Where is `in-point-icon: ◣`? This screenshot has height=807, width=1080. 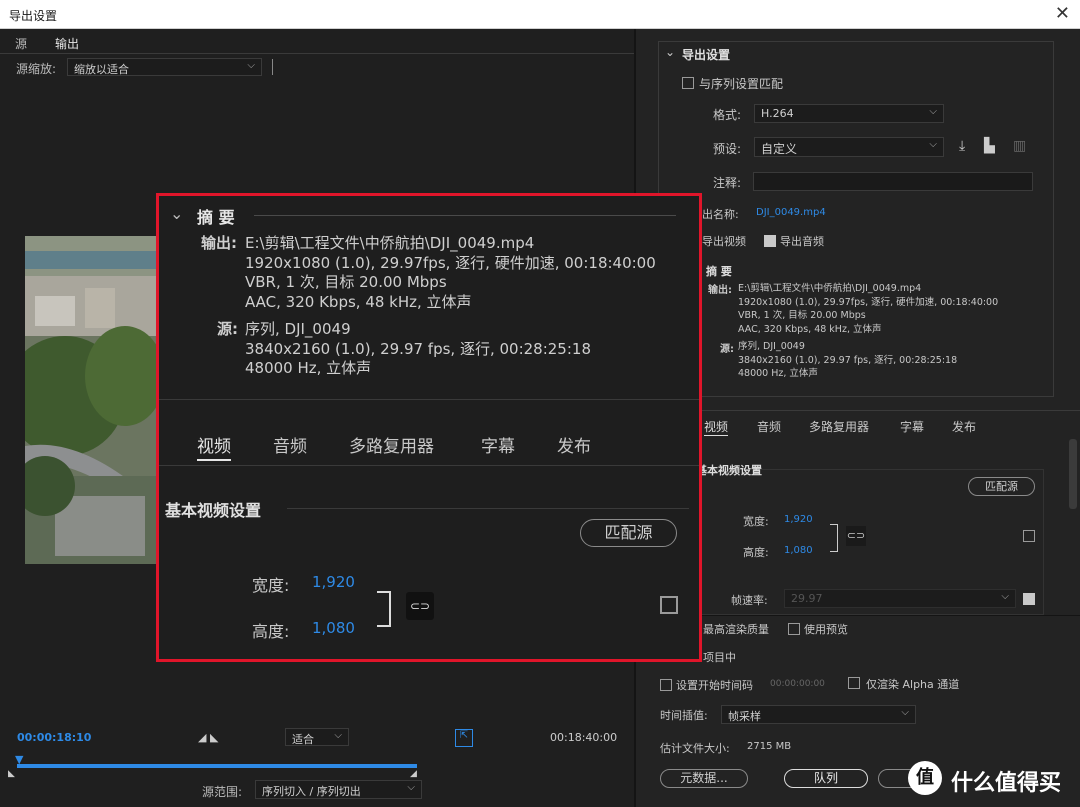
in-point-icon: ◣ is located at coordinates (11, 774).